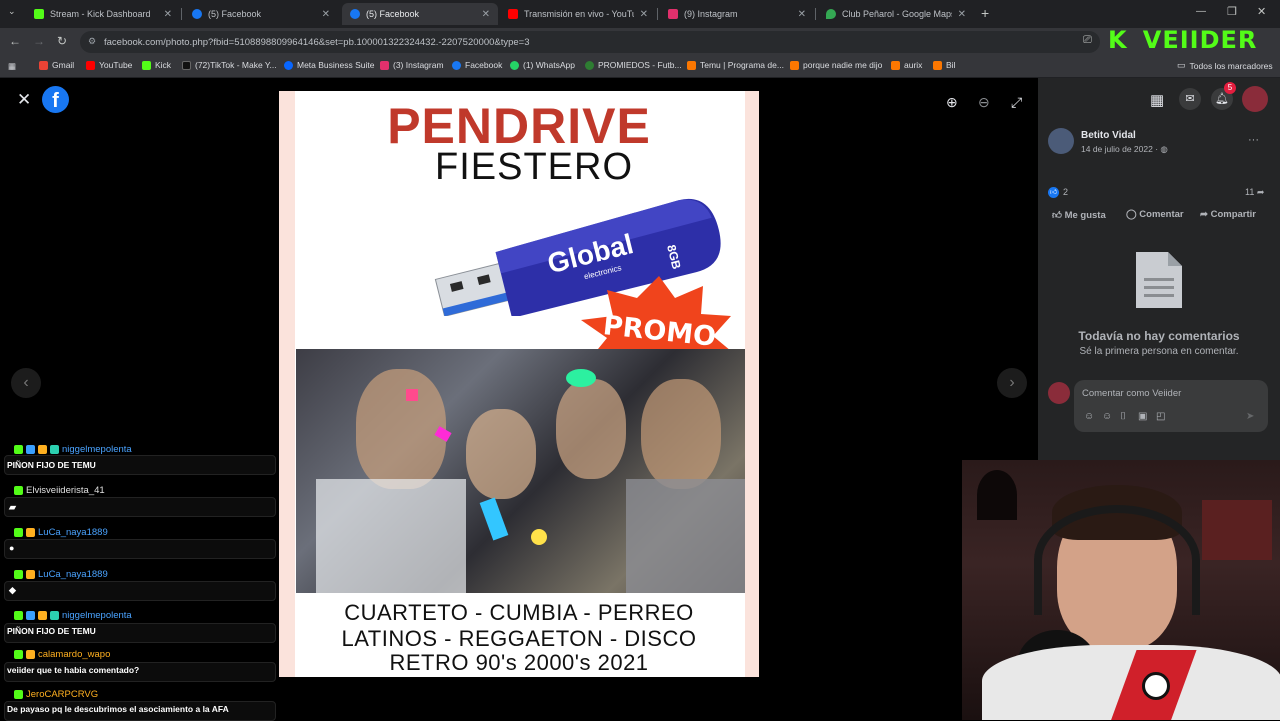 The height and width of the screenshot is (721, 1280). What do you see at coordinates (514, 65) in the screenshot?
I see `whatsapp-icon` at bounding box center [514, 65].